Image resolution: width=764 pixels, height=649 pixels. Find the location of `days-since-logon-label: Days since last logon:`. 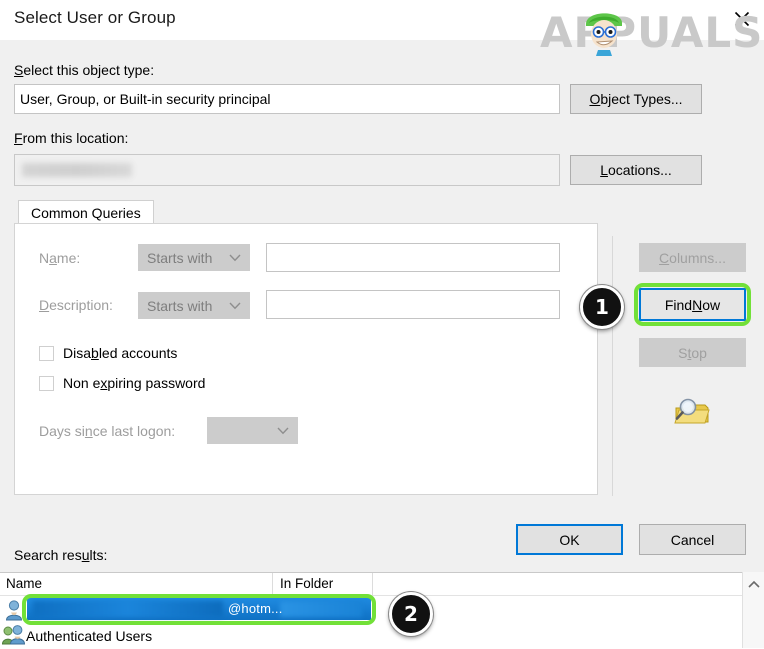

days-since-logon-label: Days since last logon: is located at coordinates (107, 431).